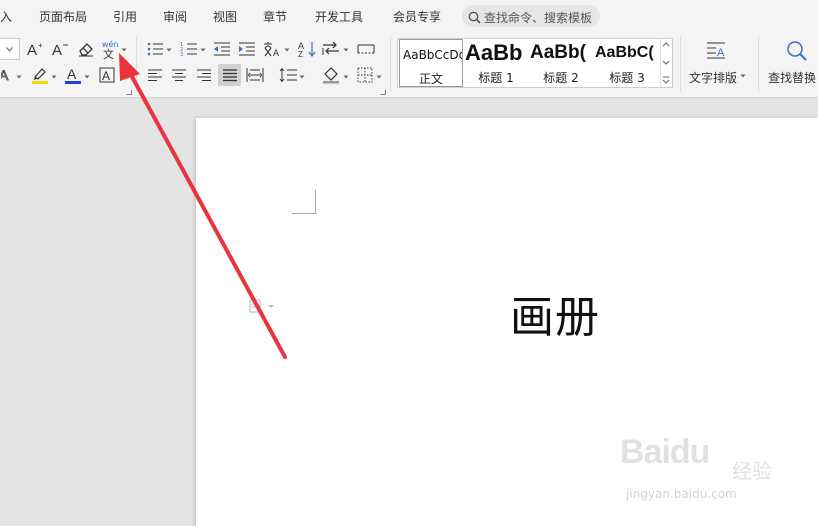  Describe the element at coordinates (558, 52) in the screenshot. I see `style-sample: AaBb(` at that location.